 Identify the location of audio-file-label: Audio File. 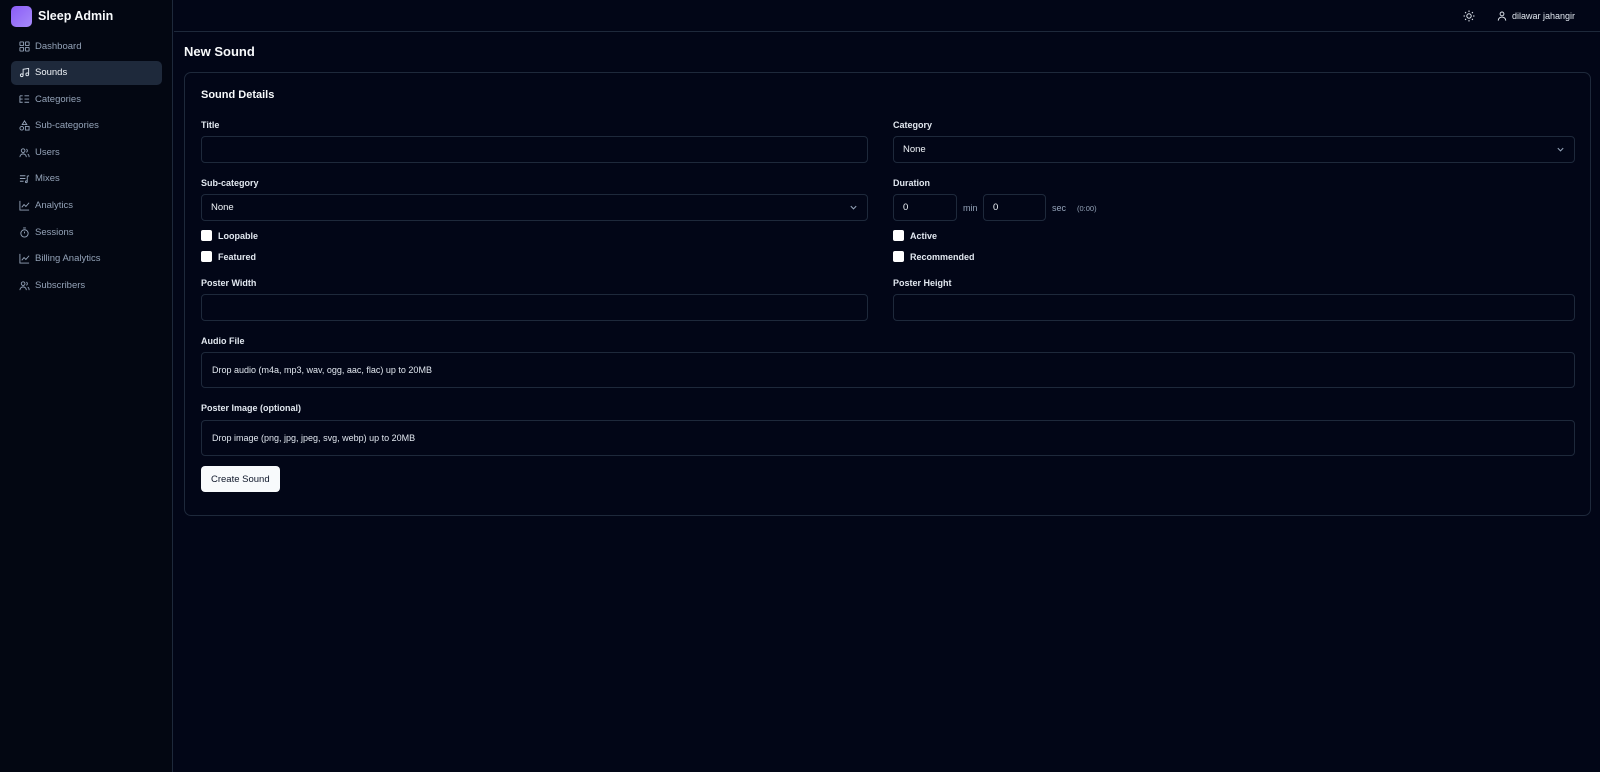
(223, 341).